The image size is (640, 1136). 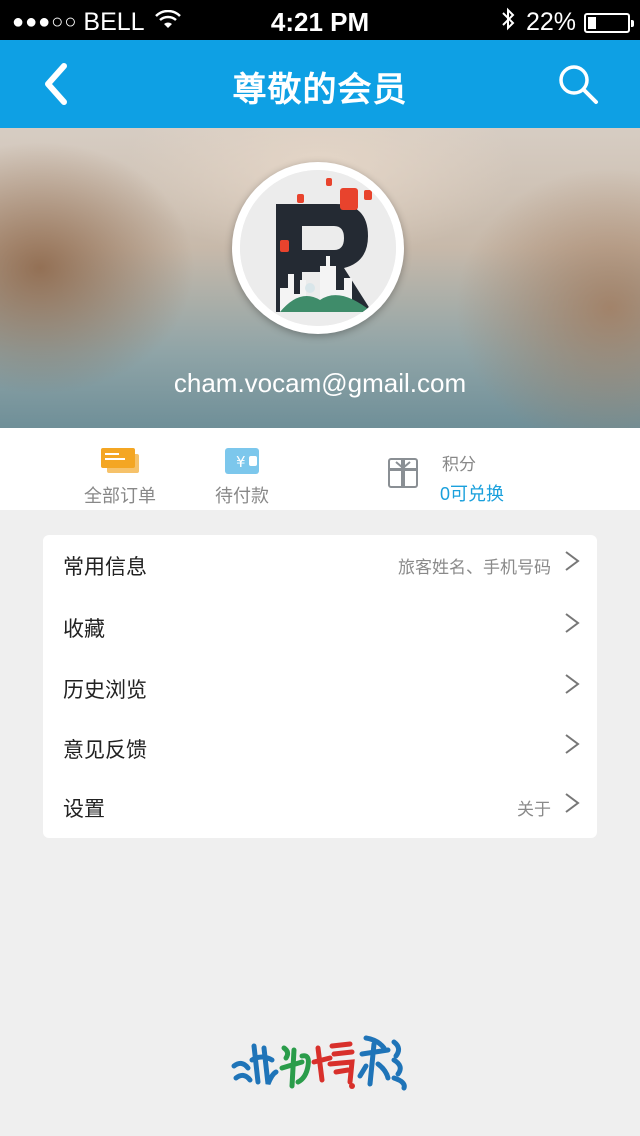 I want to click on menu-item-history: 历史浏览, so click(x=320, y=688).